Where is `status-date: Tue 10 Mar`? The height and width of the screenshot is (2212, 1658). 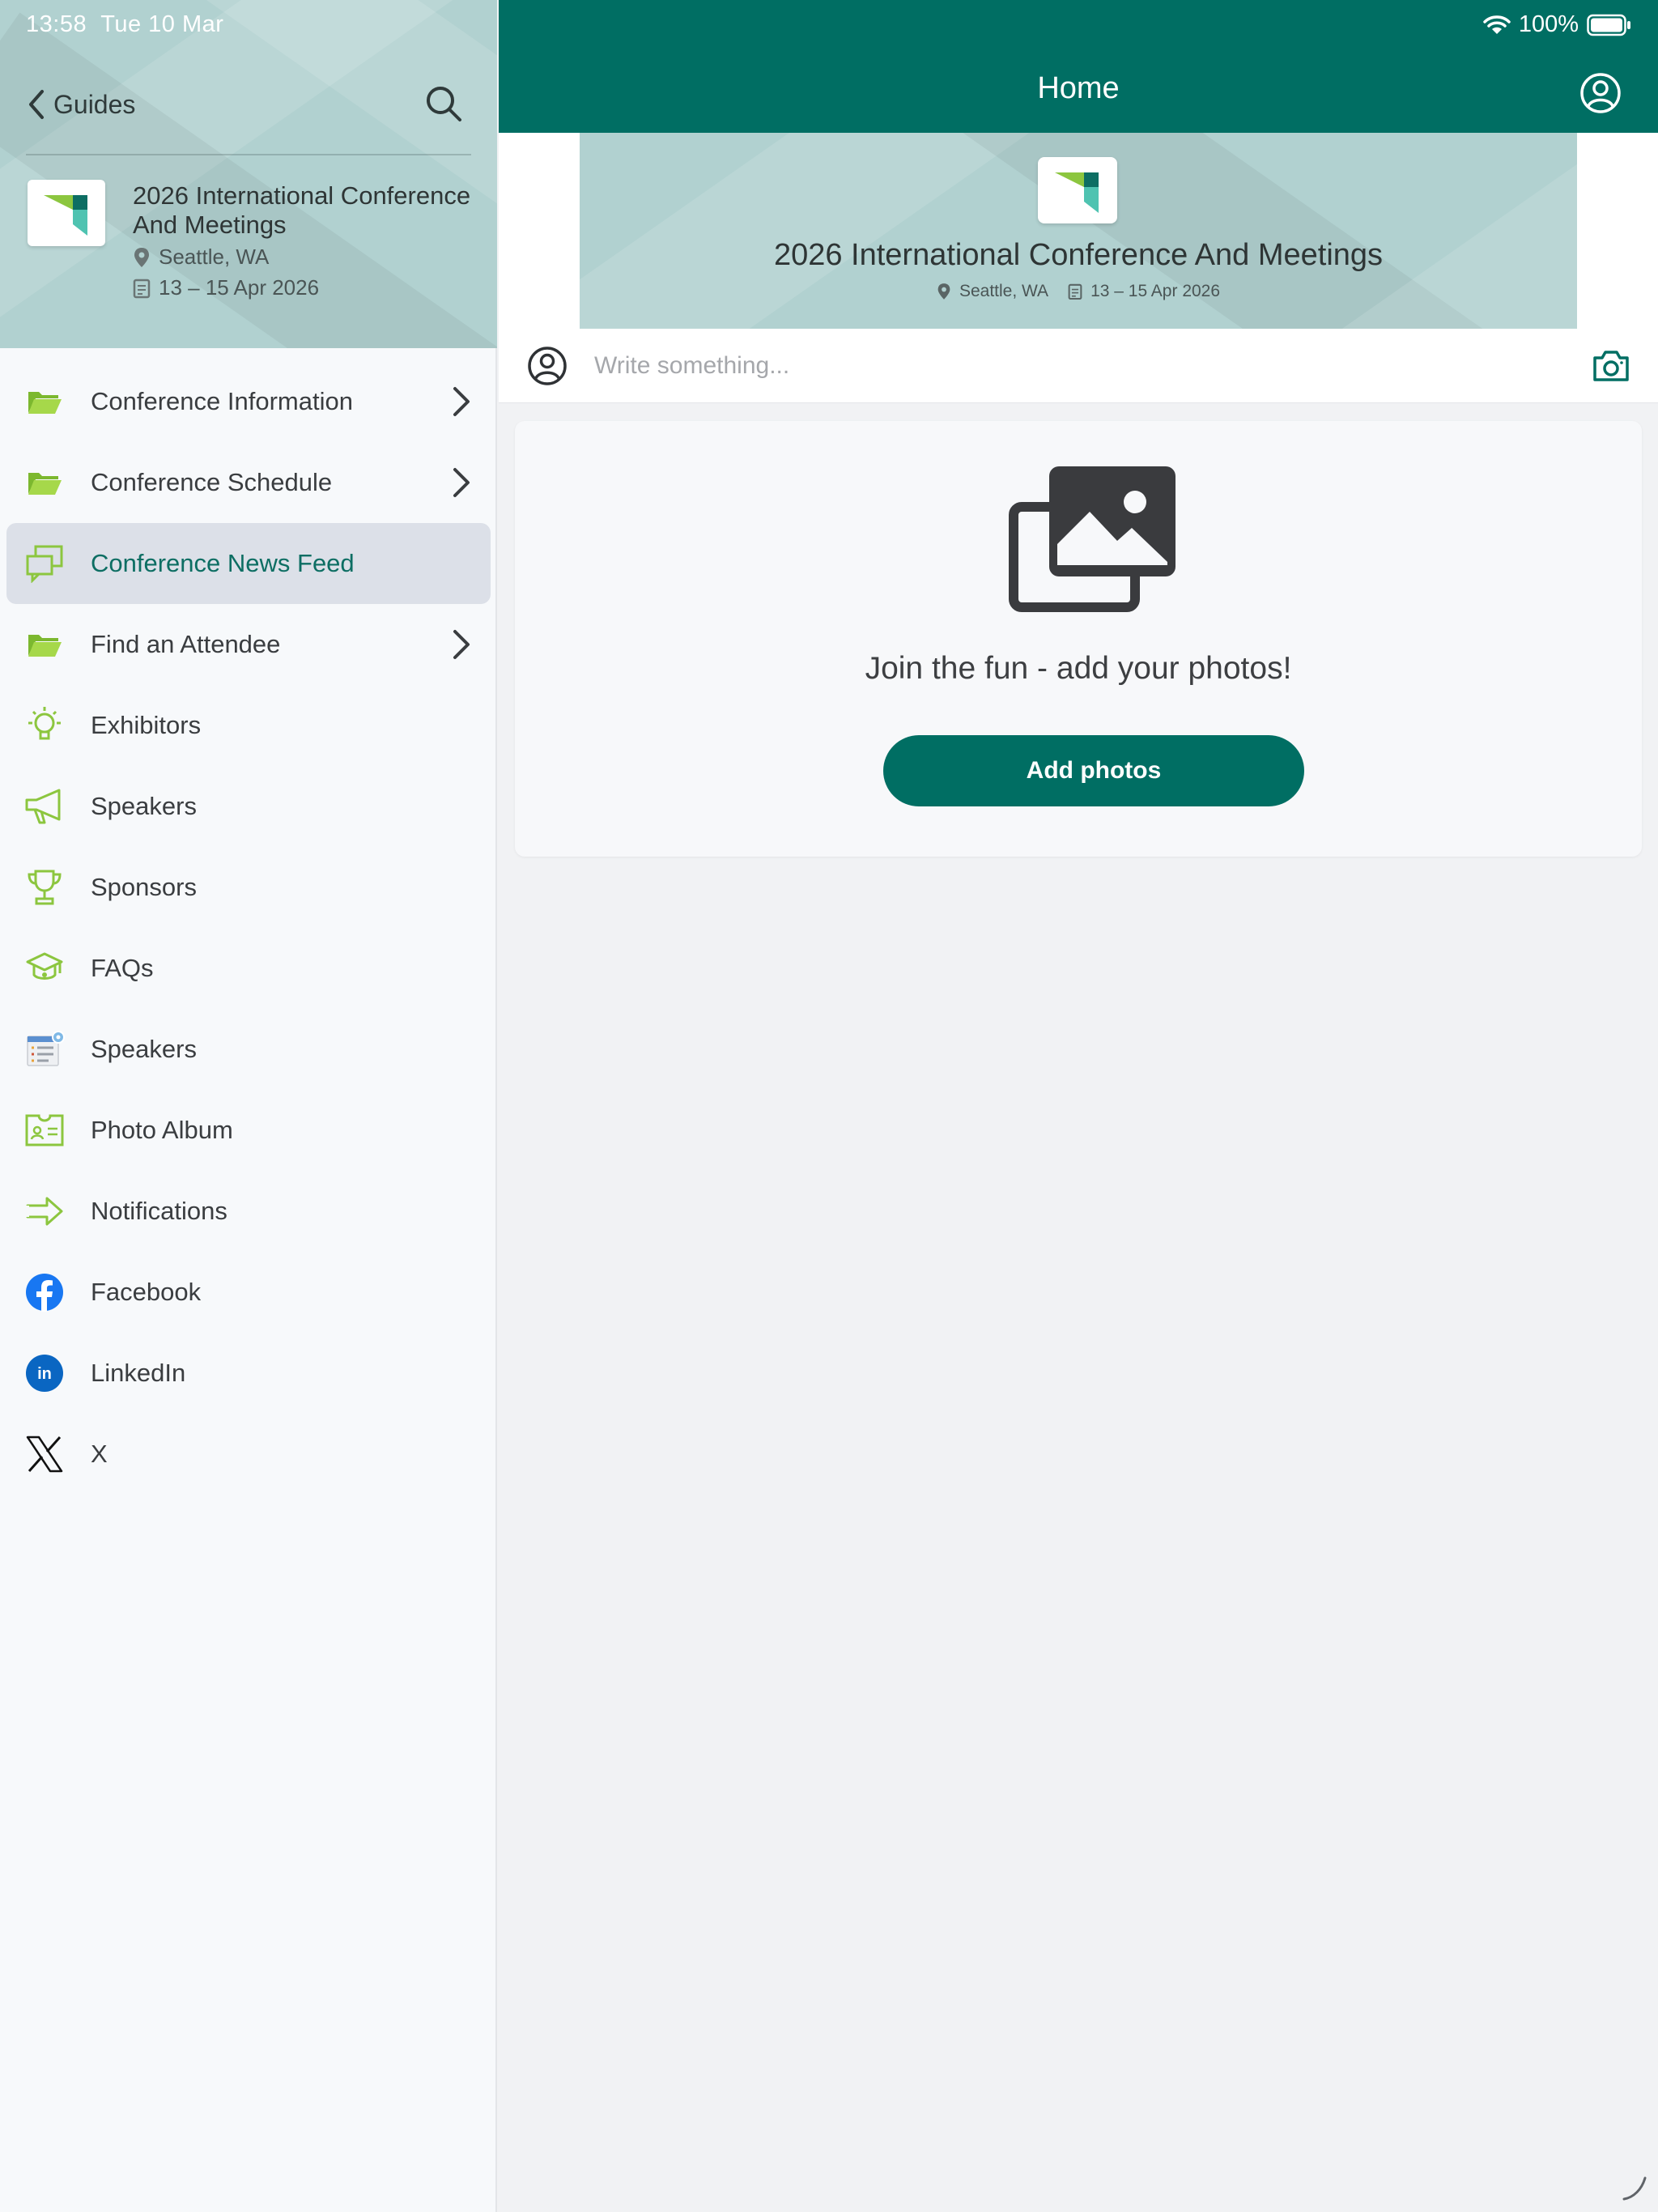 status-date: Tue 10 Mar is located at coordinates (162, 24).